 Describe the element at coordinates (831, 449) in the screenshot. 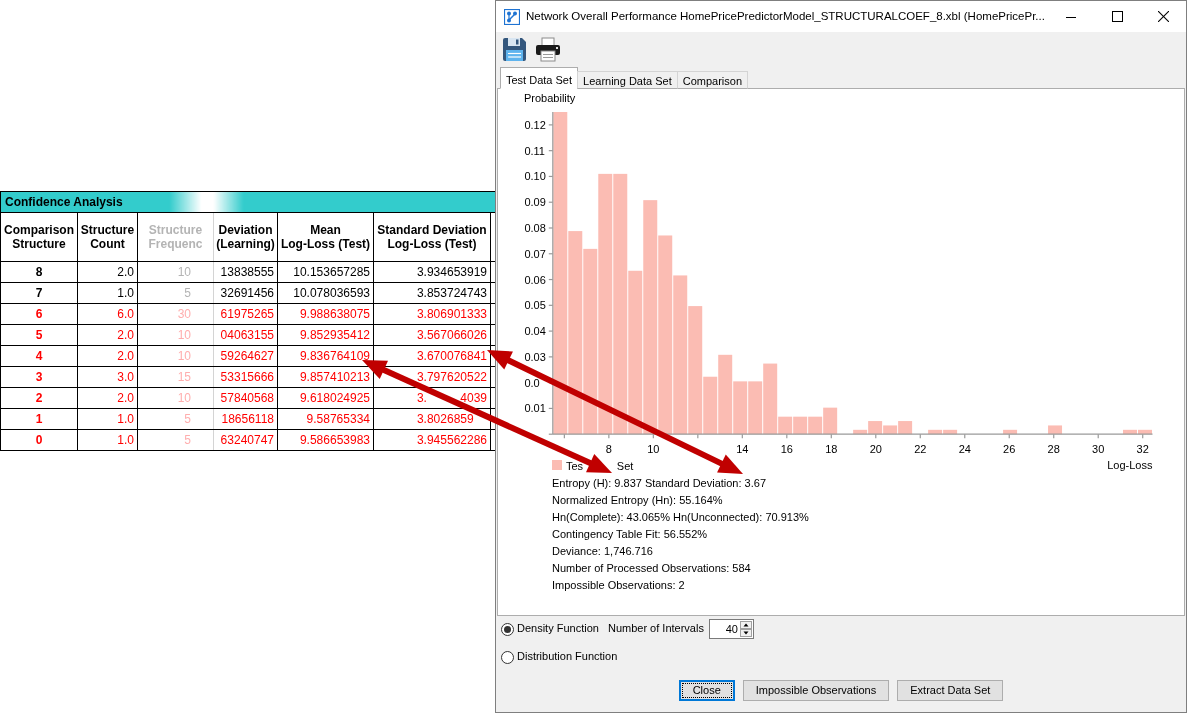

I see `x-tick-label: 18` at that location.